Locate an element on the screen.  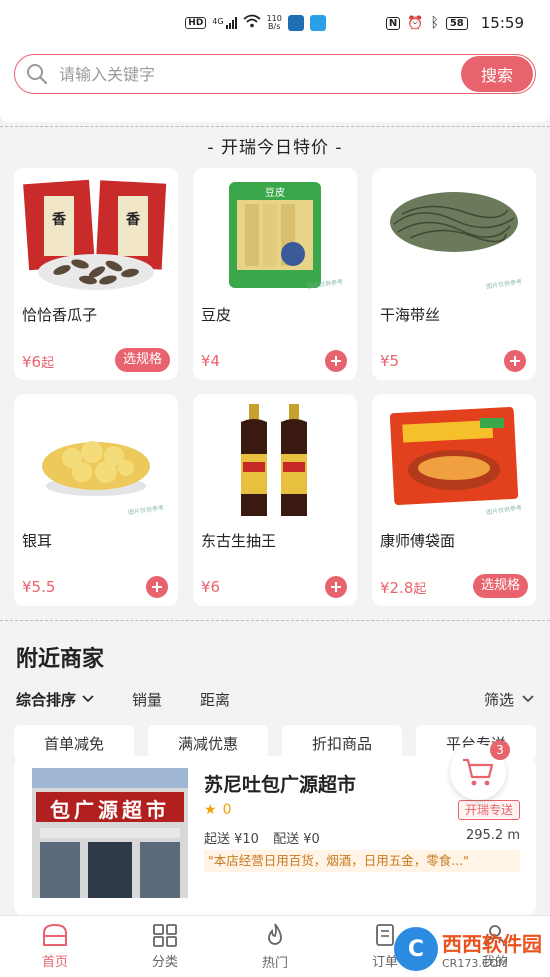
status-left: HD 4G 110 B/s is located at coordinates (255, 23).